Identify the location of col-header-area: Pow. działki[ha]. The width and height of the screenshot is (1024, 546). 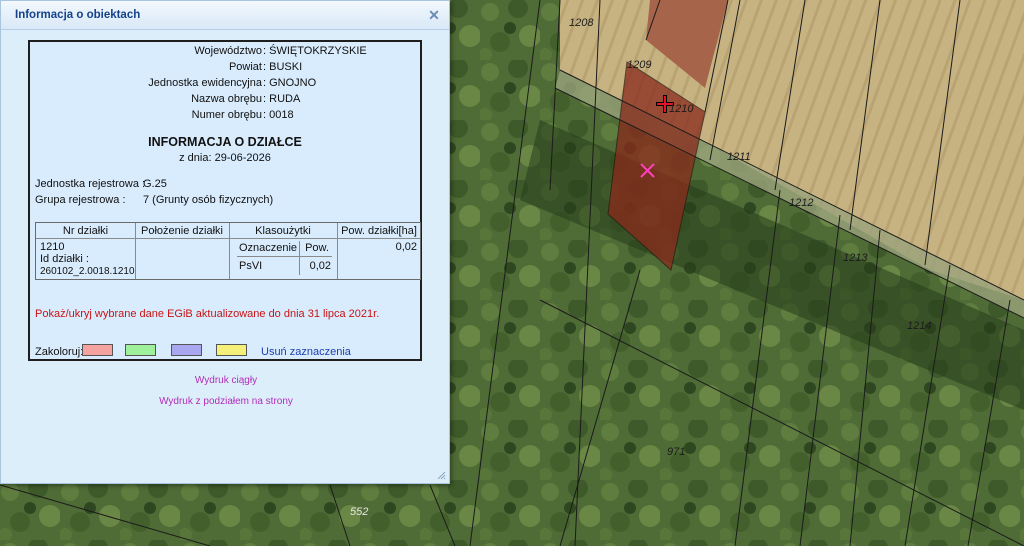
(379, 231).